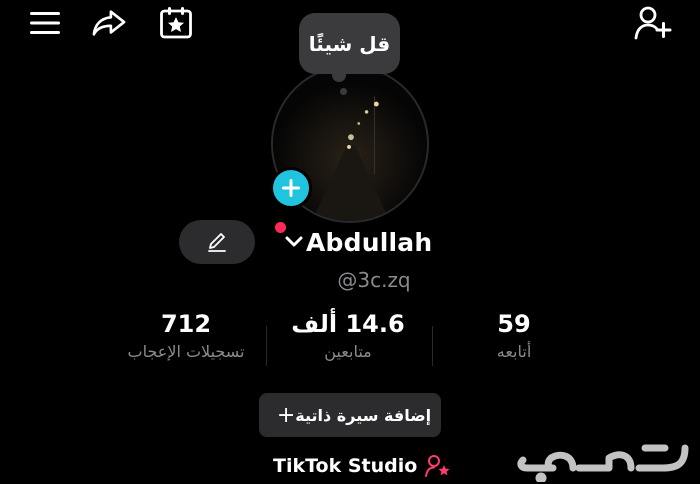 The height and width of the screenshot is (484, 700). What do you see at coordinates (437, 466) in the screenshot?
I see `user-star-icon` at bounding box center [437, 466].